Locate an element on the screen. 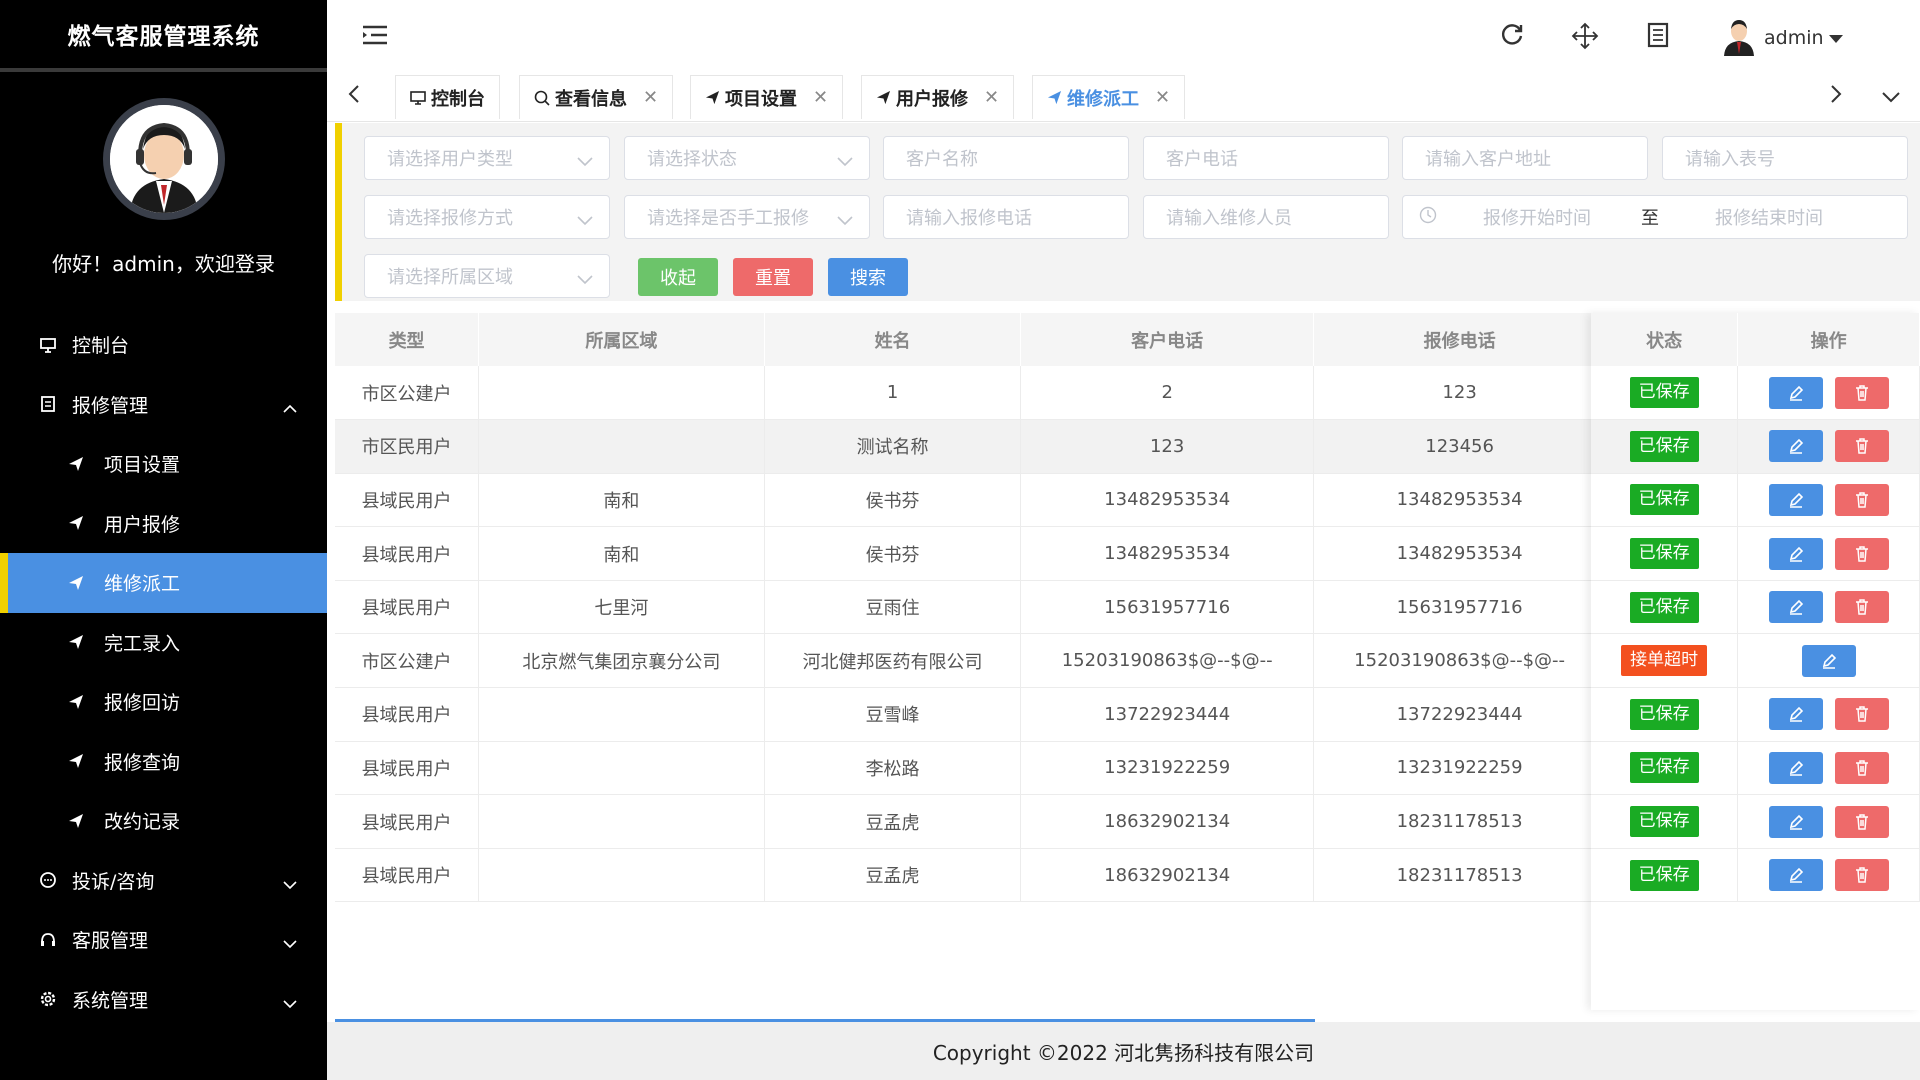  status-badge: 接单超时 is located at coordinates (1664, 661).